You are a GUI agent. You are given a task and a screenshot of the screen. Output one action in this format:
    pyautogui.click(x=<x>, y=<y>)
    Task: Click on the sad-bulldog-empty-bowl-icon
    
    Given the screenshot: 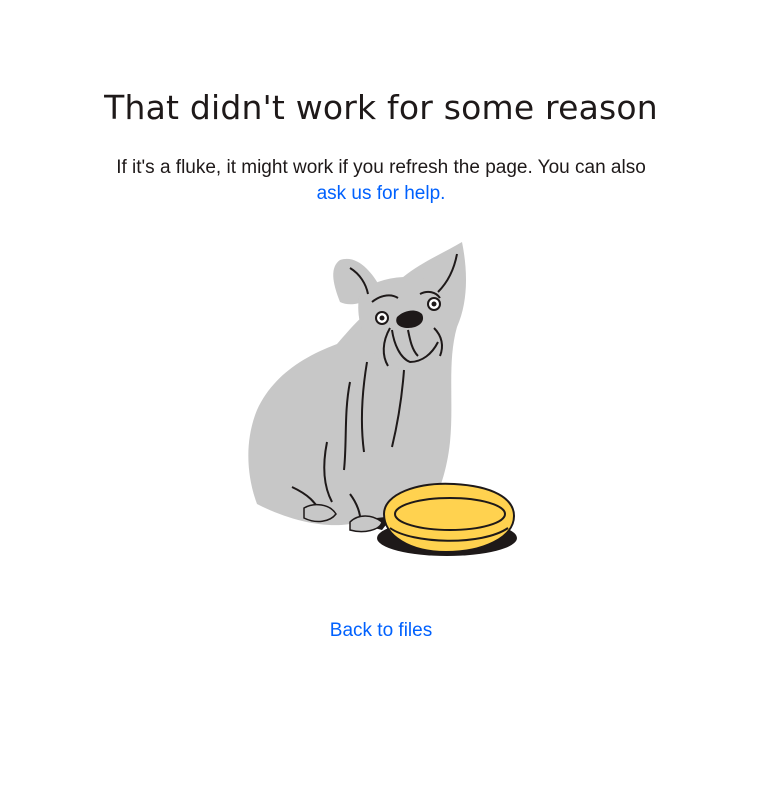 What is the action you would take?
    pyautogui.click(x=382, y=399)
    